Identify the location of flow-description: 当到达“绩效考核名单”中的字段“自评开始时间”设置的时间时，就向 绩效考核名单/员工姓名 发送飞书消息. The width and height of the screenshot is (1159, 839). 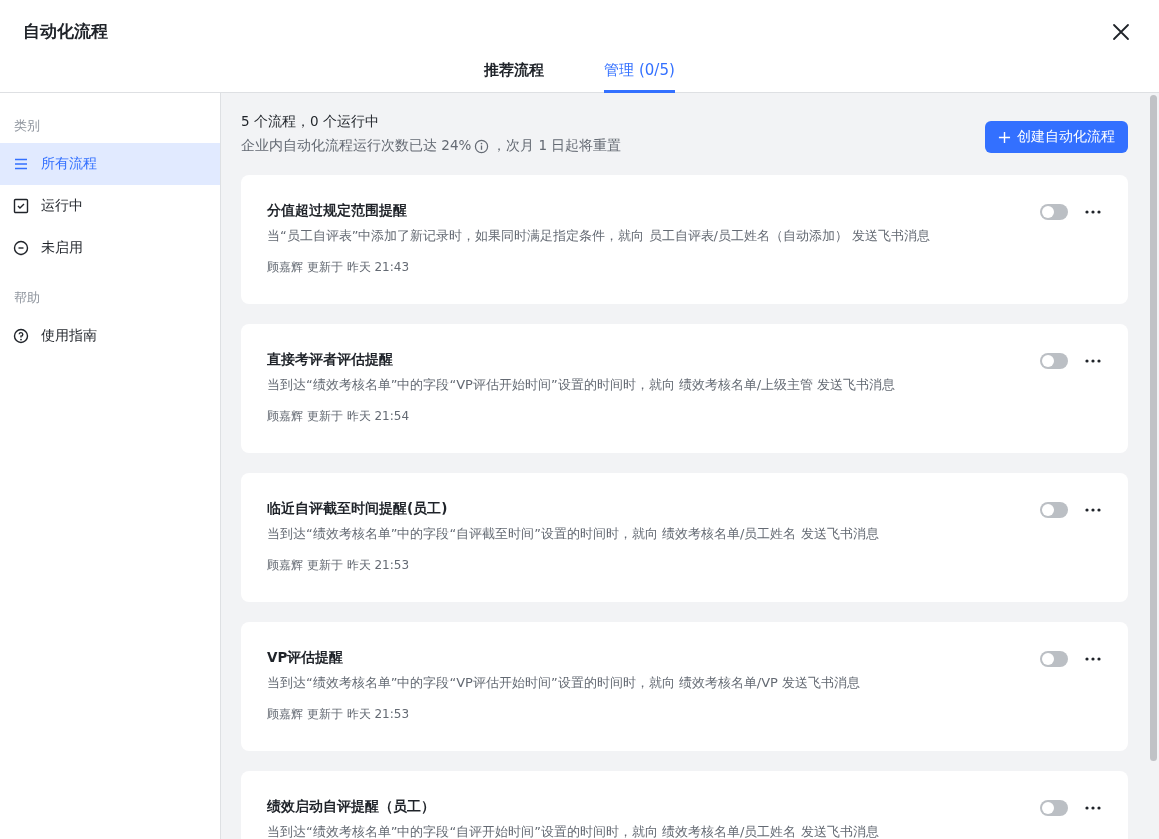
(573, 831).